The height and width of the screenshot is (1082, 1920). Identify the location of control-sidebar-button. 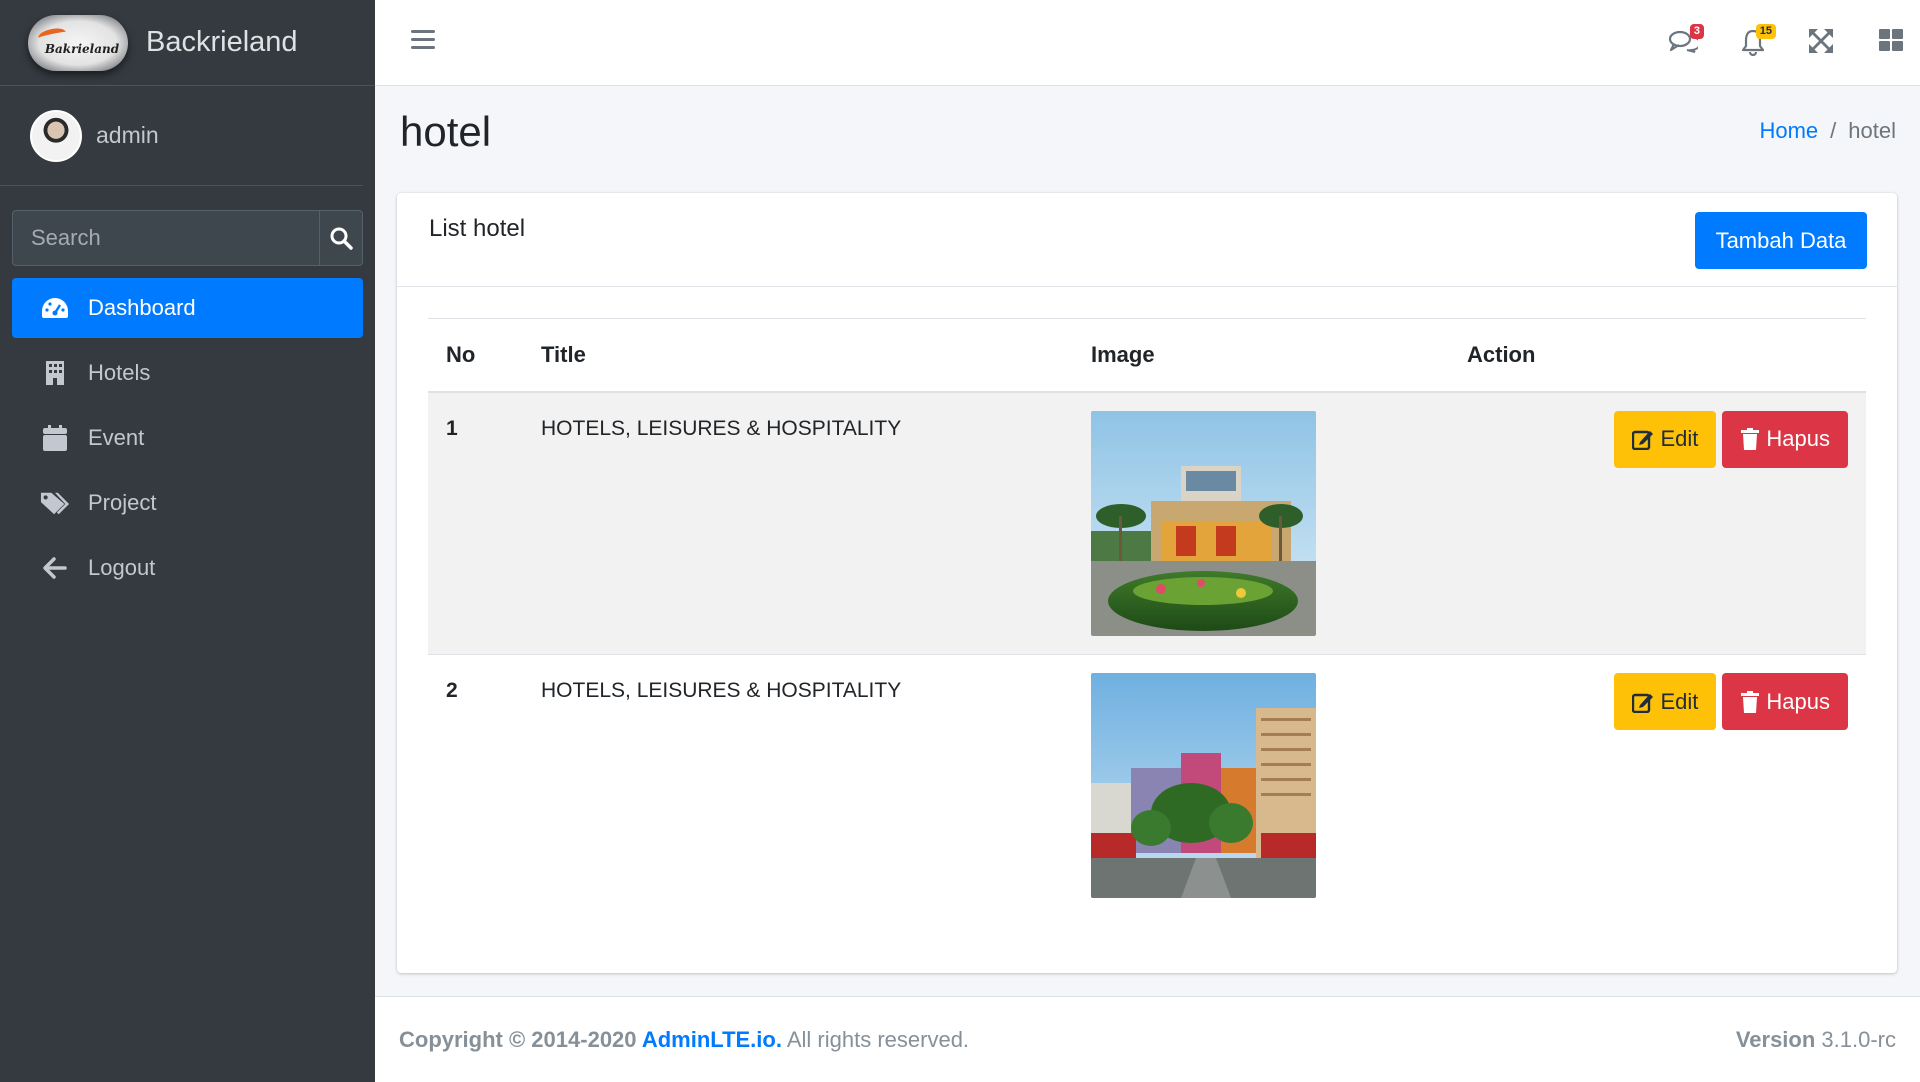
(1893, 43).